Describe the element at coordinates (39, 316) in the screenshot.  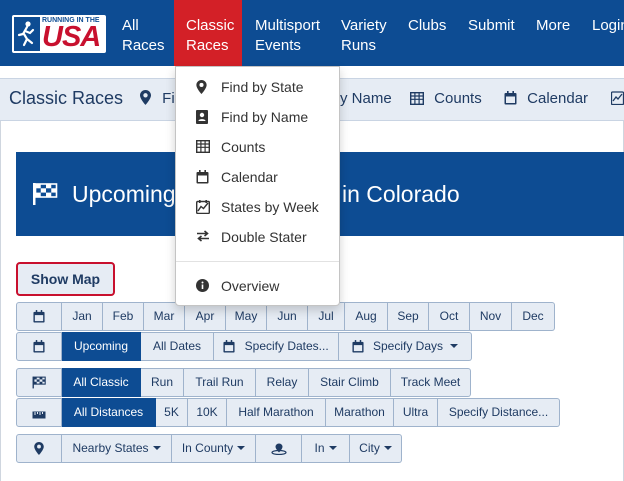
I see `month-calendar-button` at that location.